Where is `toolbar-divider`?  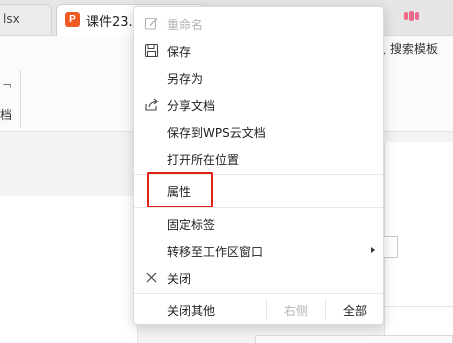
toolbar-divider is located at coordinates (20, 99).